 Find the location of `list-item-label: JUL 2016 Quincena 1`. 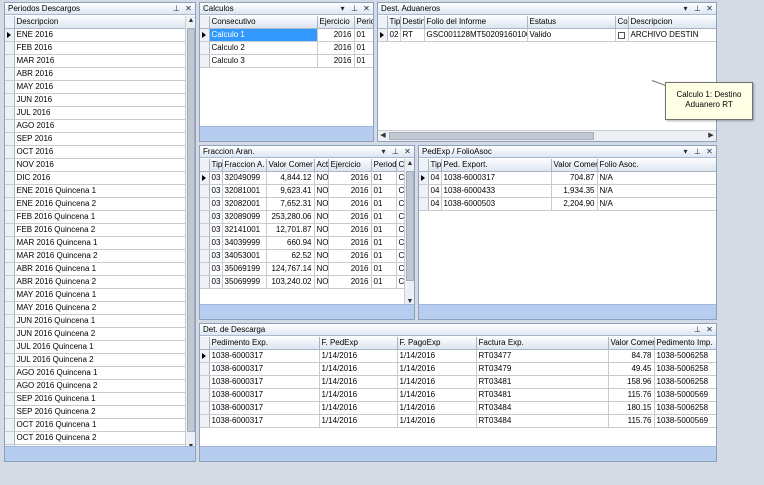

list-item-label: JUL 2016 Quincena 1 is located at coordinates (100, 347).